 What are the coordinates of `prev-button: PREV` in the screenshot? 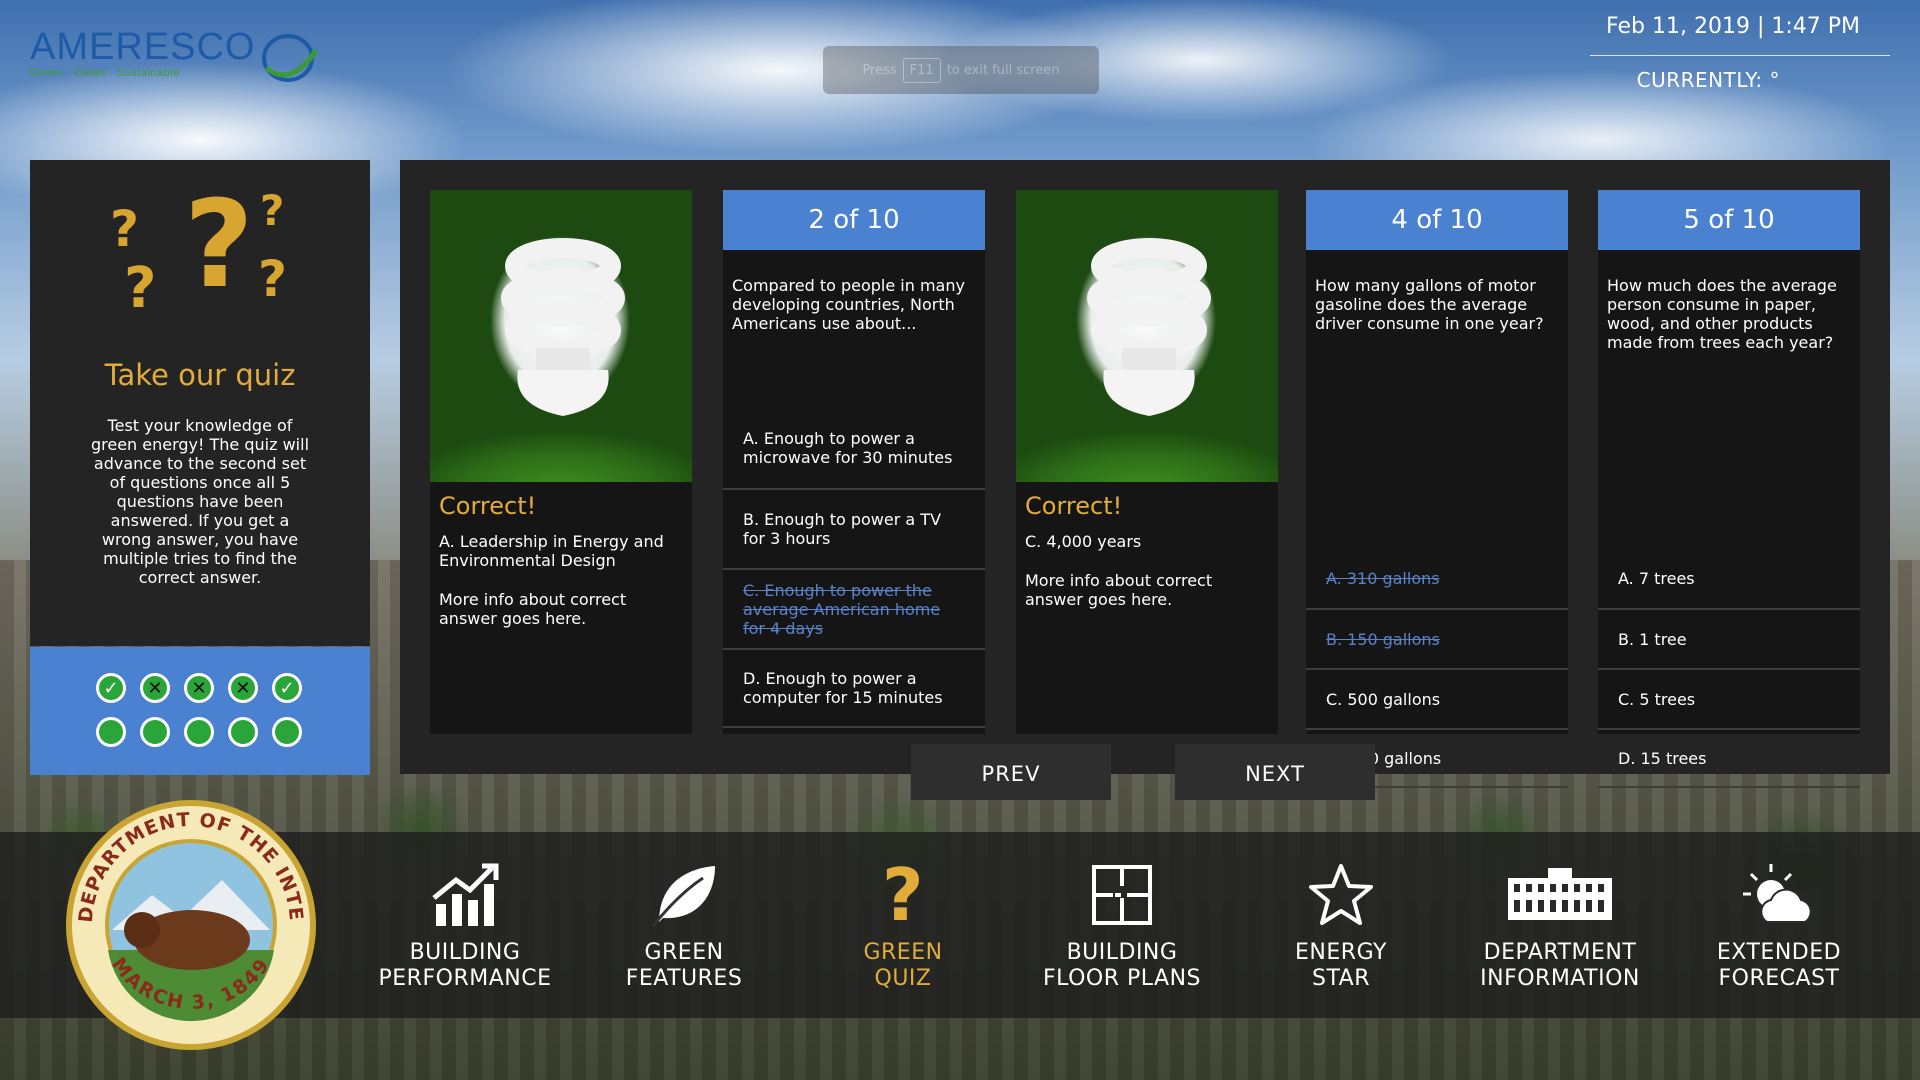 It's located at (1011, 772).